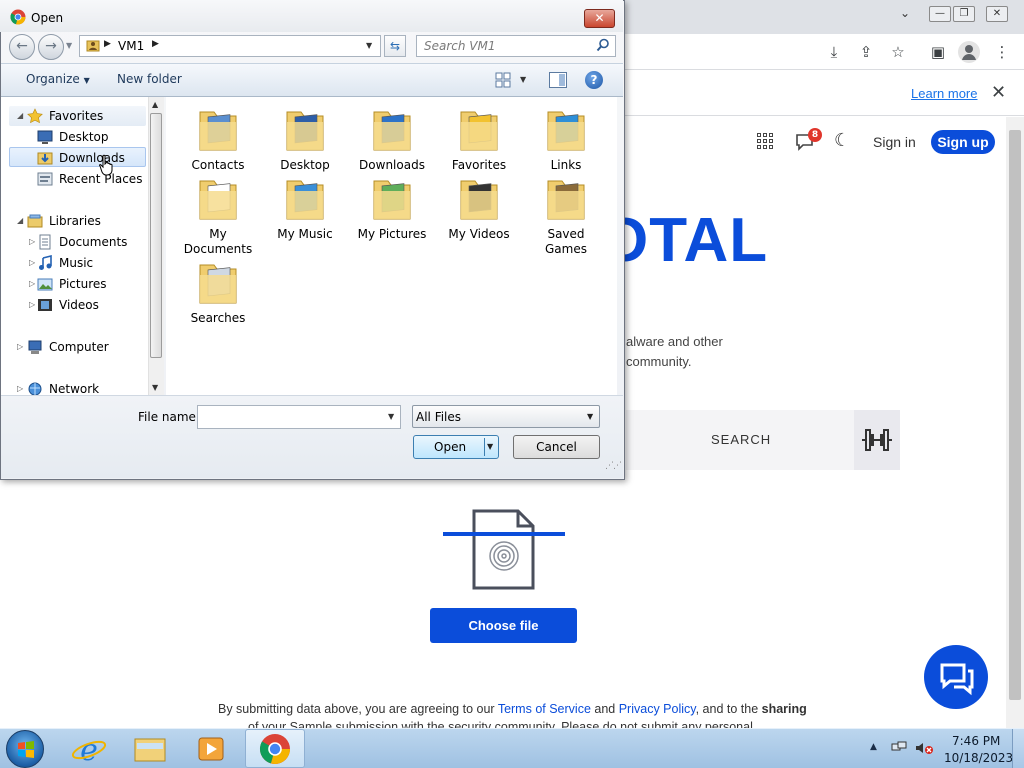  I want to click on open-options-dropdown-icon: ▼, so click(490, 446).